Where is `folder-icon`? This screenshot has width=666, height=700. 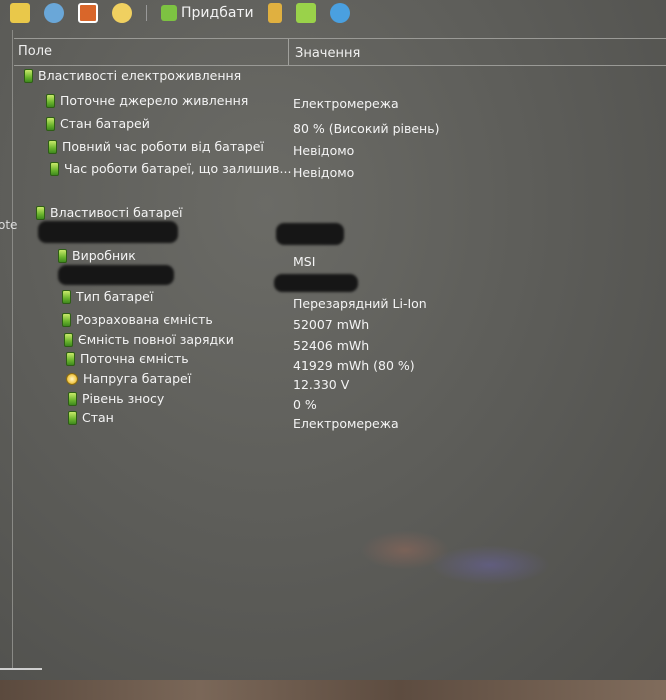
folder-icon is located at coordinates (20, 13).